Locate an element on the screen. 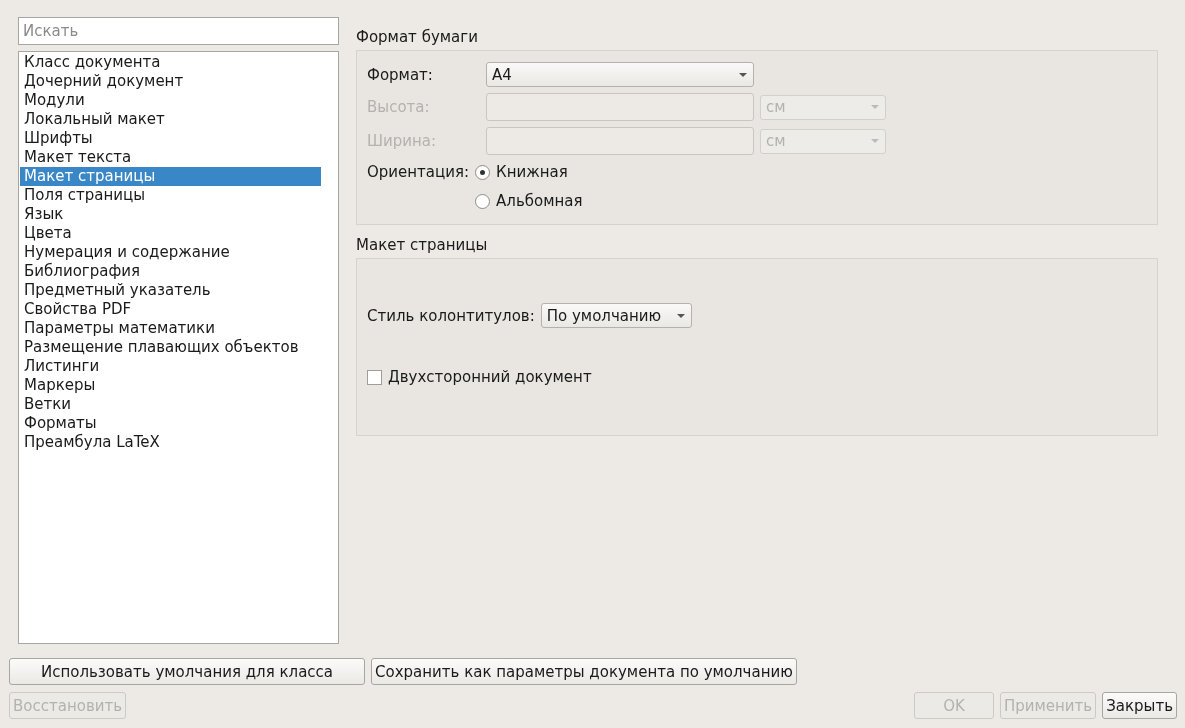 The height and width of the screenshot is (728, 1185). dialog-button: Сохранить как параметры документа по умолчанию is located at coordinates (584, 671).